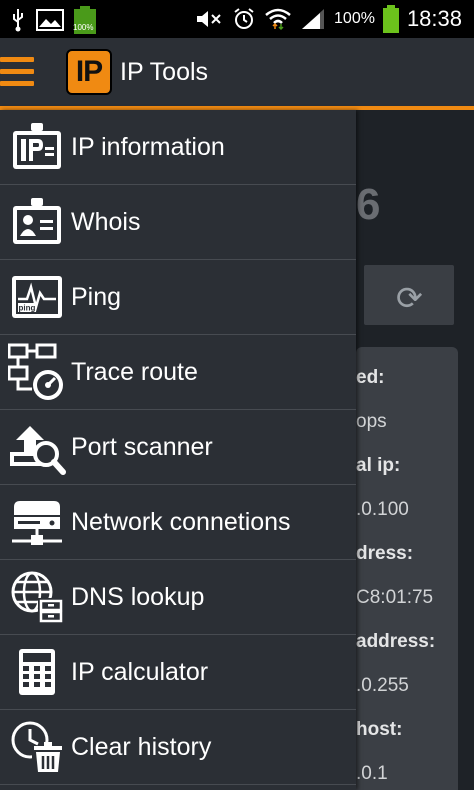 This screenshot has height=790, width=474. I want to click on app-logo-text: IP, so click(89, 71).